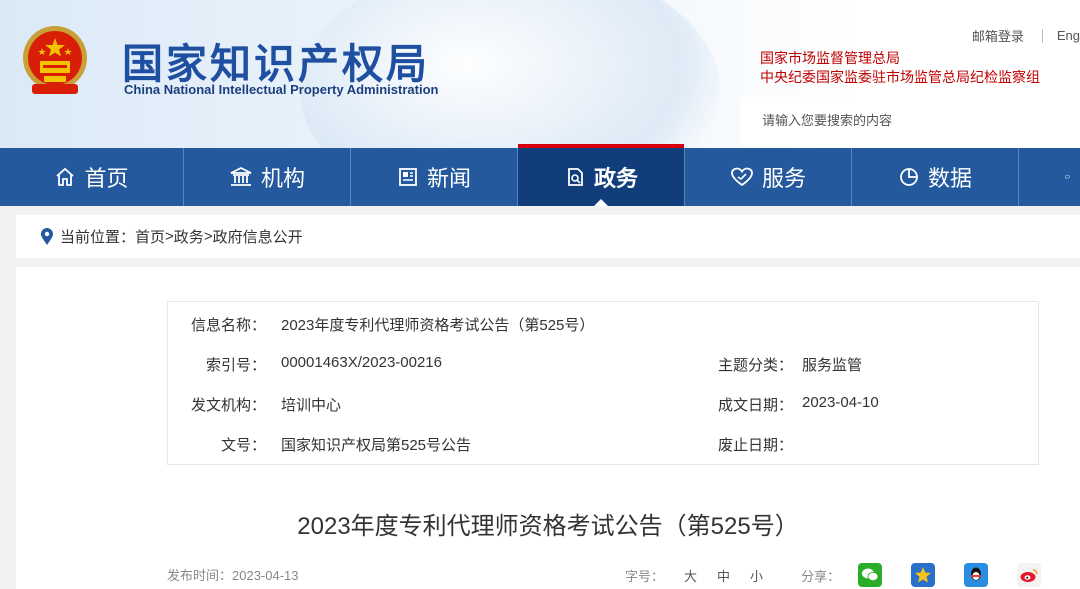  I want to click on breadcrumb-prefix: 当前位置：, so click(98, 237).